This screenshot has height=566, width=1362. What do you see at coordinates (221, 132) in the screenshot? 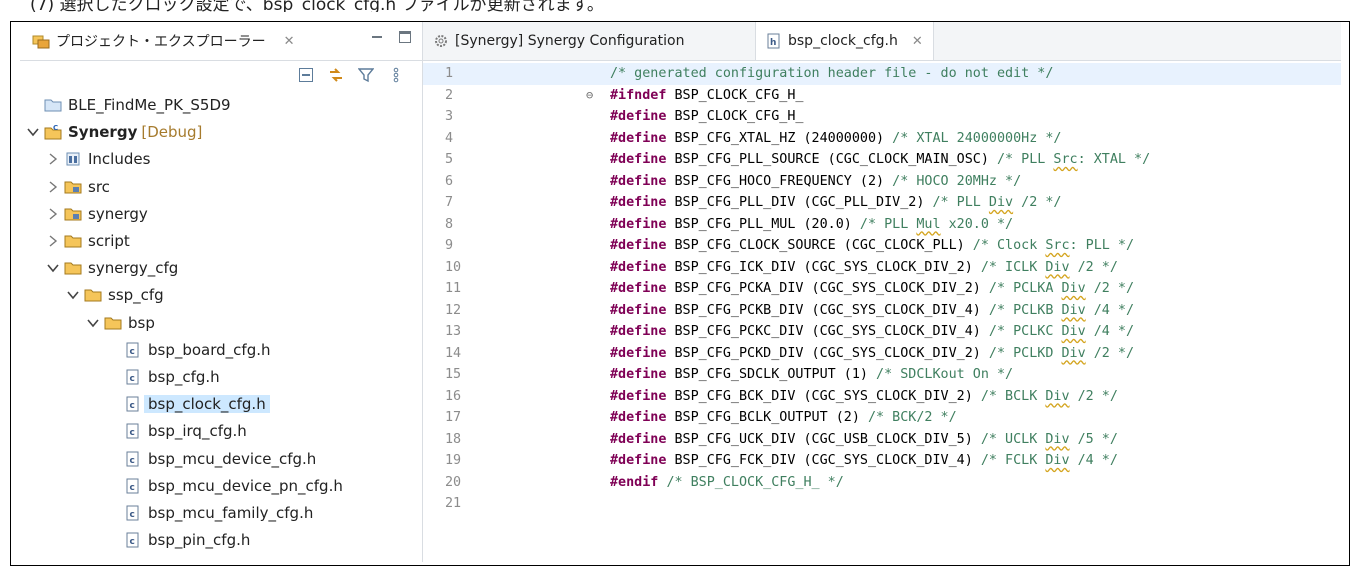
I see `tree-item-synergy: C Synergy [Debug]` at bounding box center [221, 132].